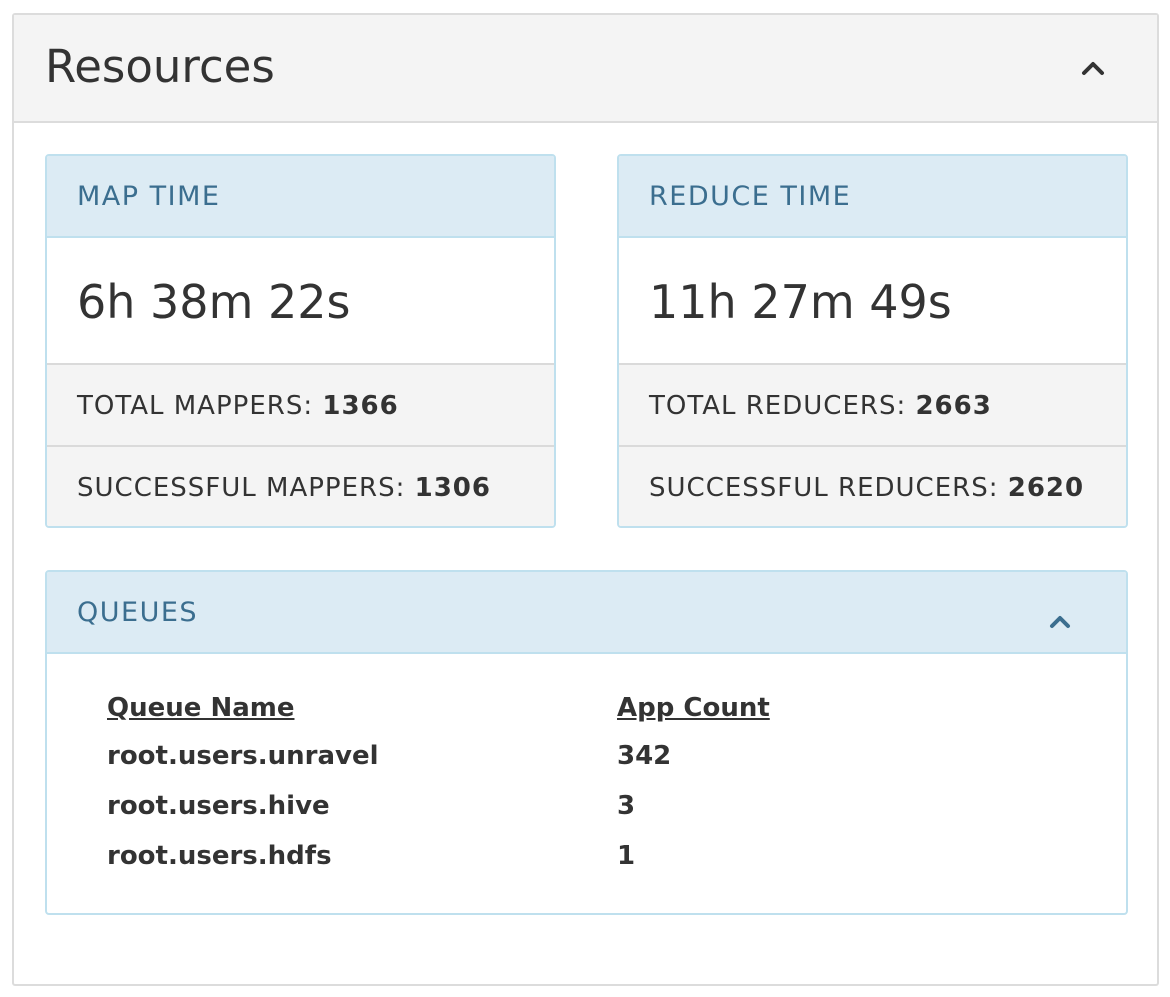 Image resolution: width=1170 pixels, height=997 pixels. What do you see at coordinates (585, 69) in the screenshot?
I see `panel-header: Resources` at bounding box center [585, 69].